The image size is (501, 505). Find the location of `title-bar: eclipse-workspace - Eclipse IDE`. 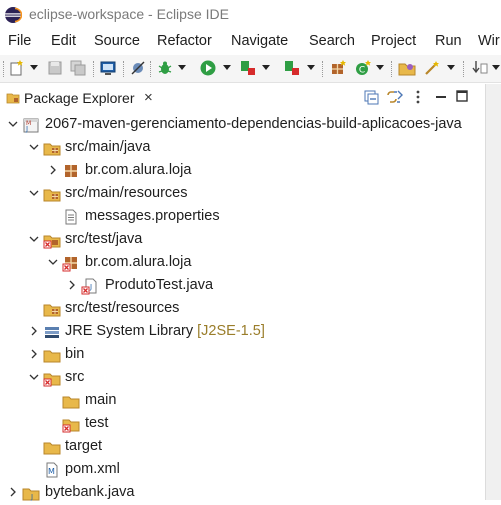

title-bar: eclipse-workspace - Eclipse IDE is located at coordinates (250, 15).